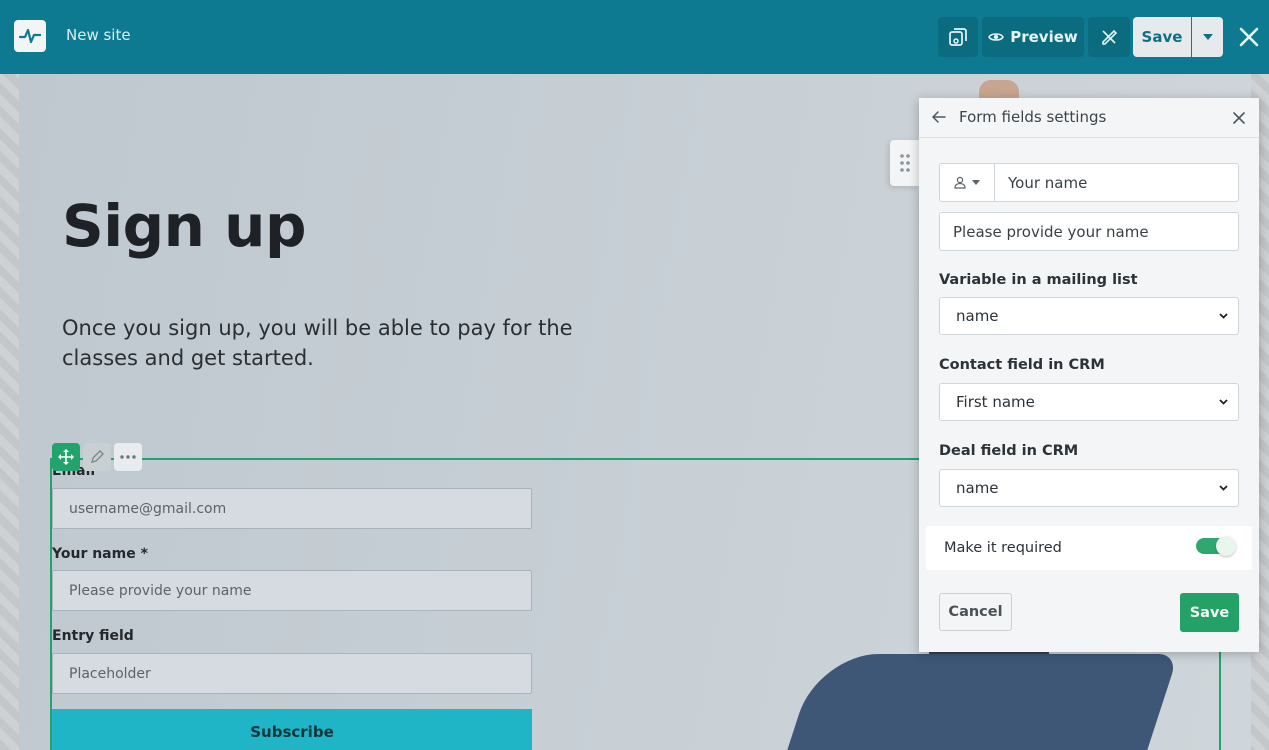 The image size is (1269, 750). I want to click on entry-field-input: Placeholder, so click(292, 673).